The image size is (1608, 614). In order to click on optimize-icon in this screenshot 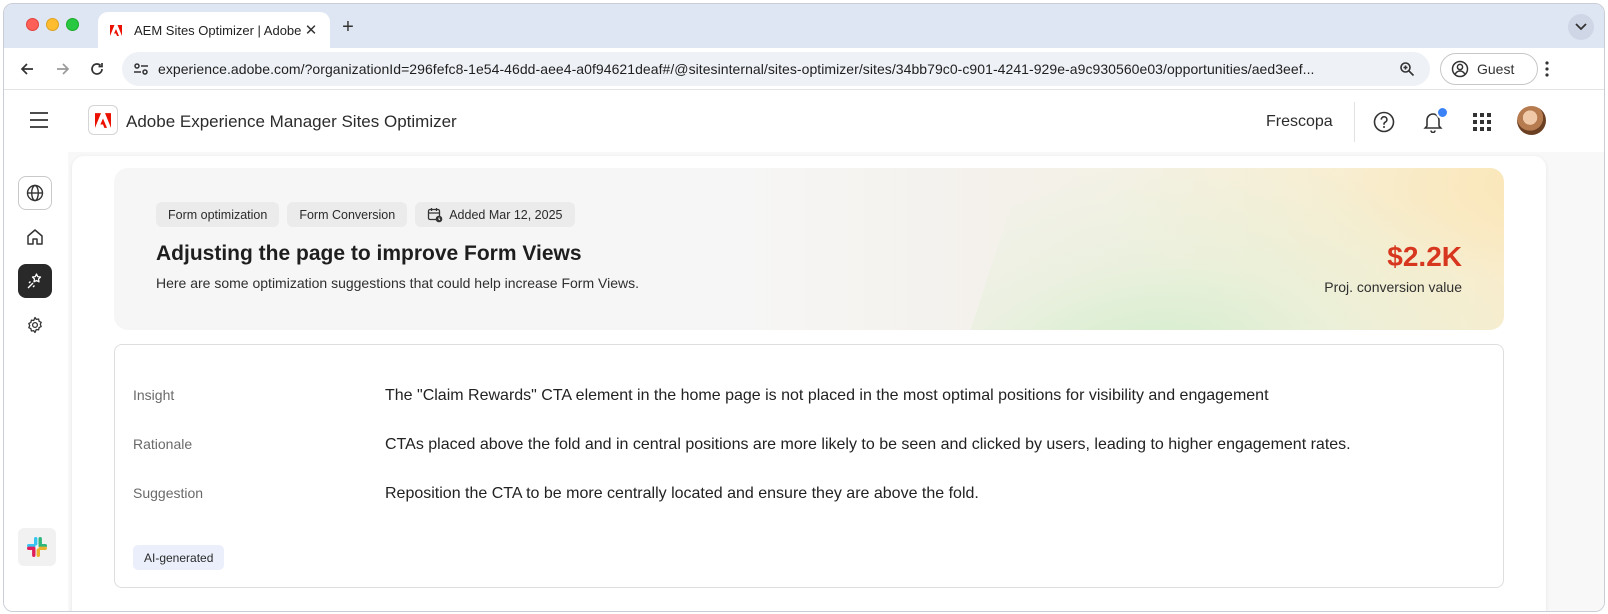, I will do `click(34, 281)`.